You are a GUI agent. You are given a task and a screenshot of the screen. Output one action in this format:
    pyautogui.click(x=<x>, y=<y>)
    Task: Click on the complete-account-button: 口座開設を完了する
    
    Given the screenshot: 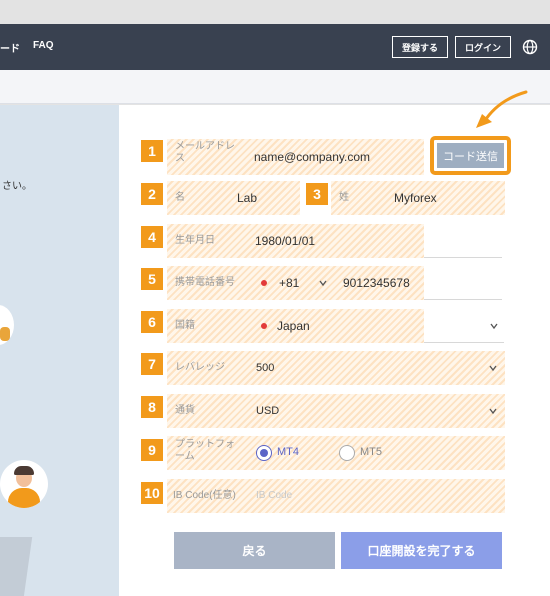 What is the action you would take?
    pyautogui.click(x=421, y=550)
    